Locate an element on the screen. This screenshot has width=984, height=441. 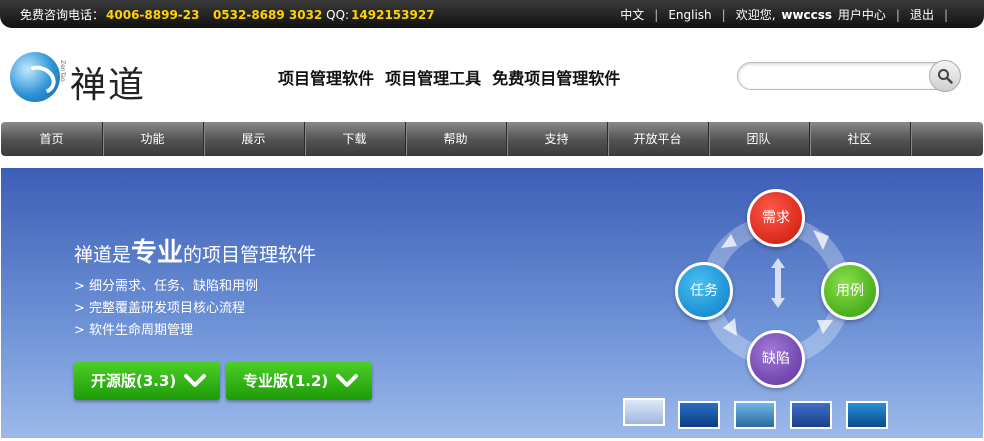
top-links: 中文 | English | 欢迎您, wwccss 用户中心 | 退出 | is located at coordinates (787, 14).